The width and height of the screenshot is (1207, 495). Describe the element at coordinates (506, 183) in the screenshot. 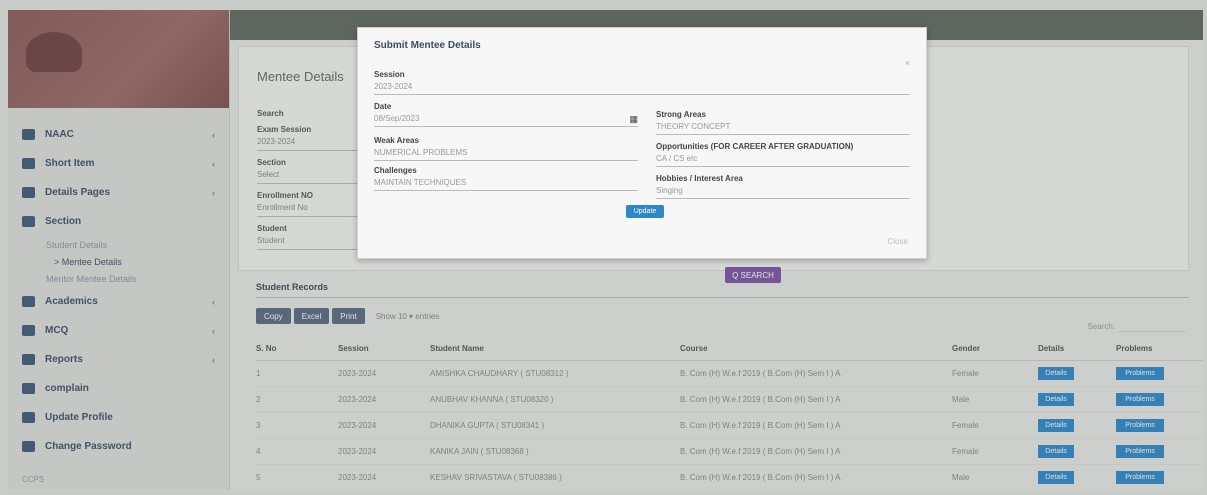

I see `challenges-input: MAINTAIN TECHNIQUES` at that location.